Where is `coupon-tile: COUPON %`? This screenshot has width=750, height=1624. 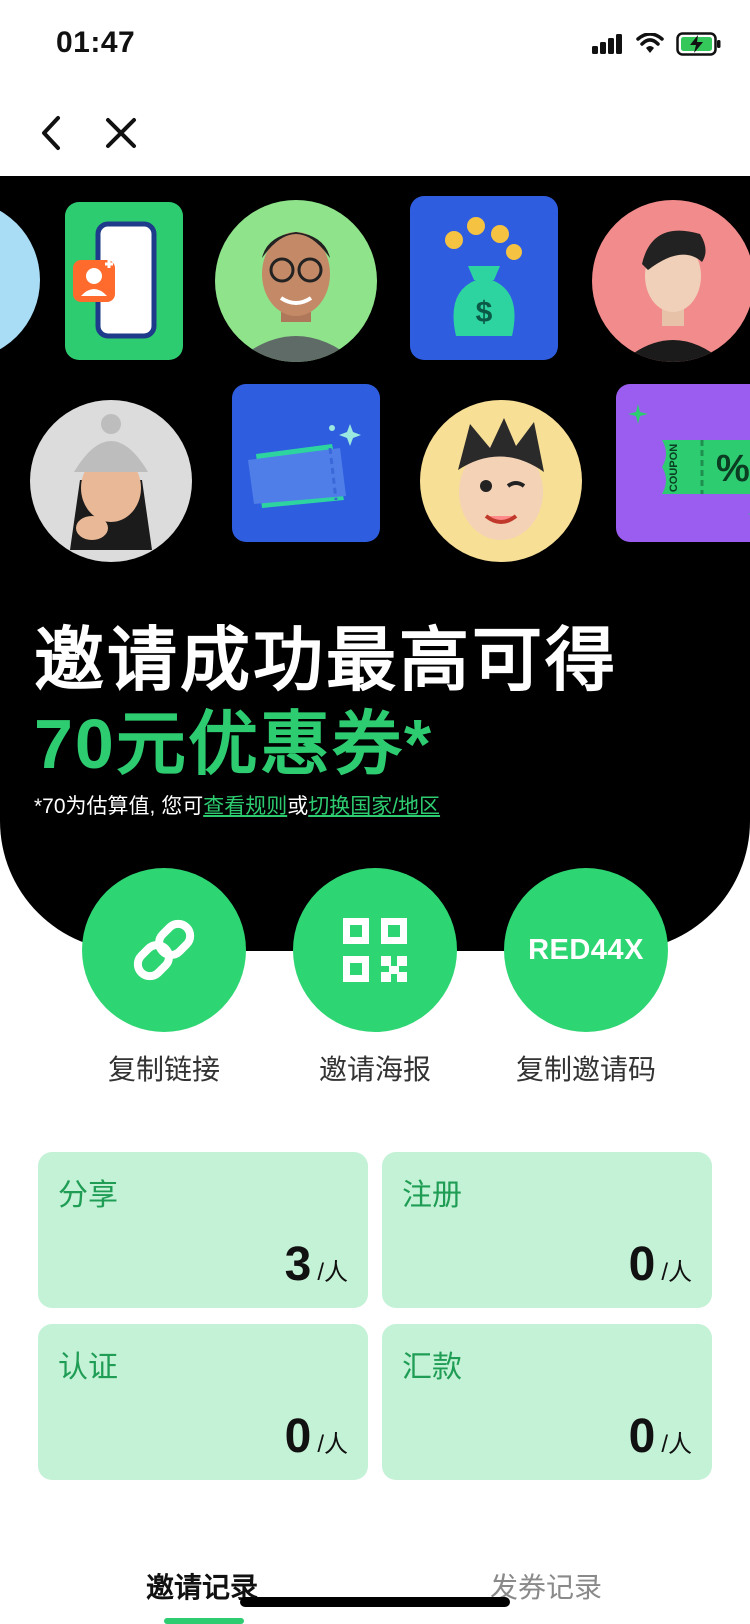 coupon-tile: COUPON % is located at coordinates (683, 463).